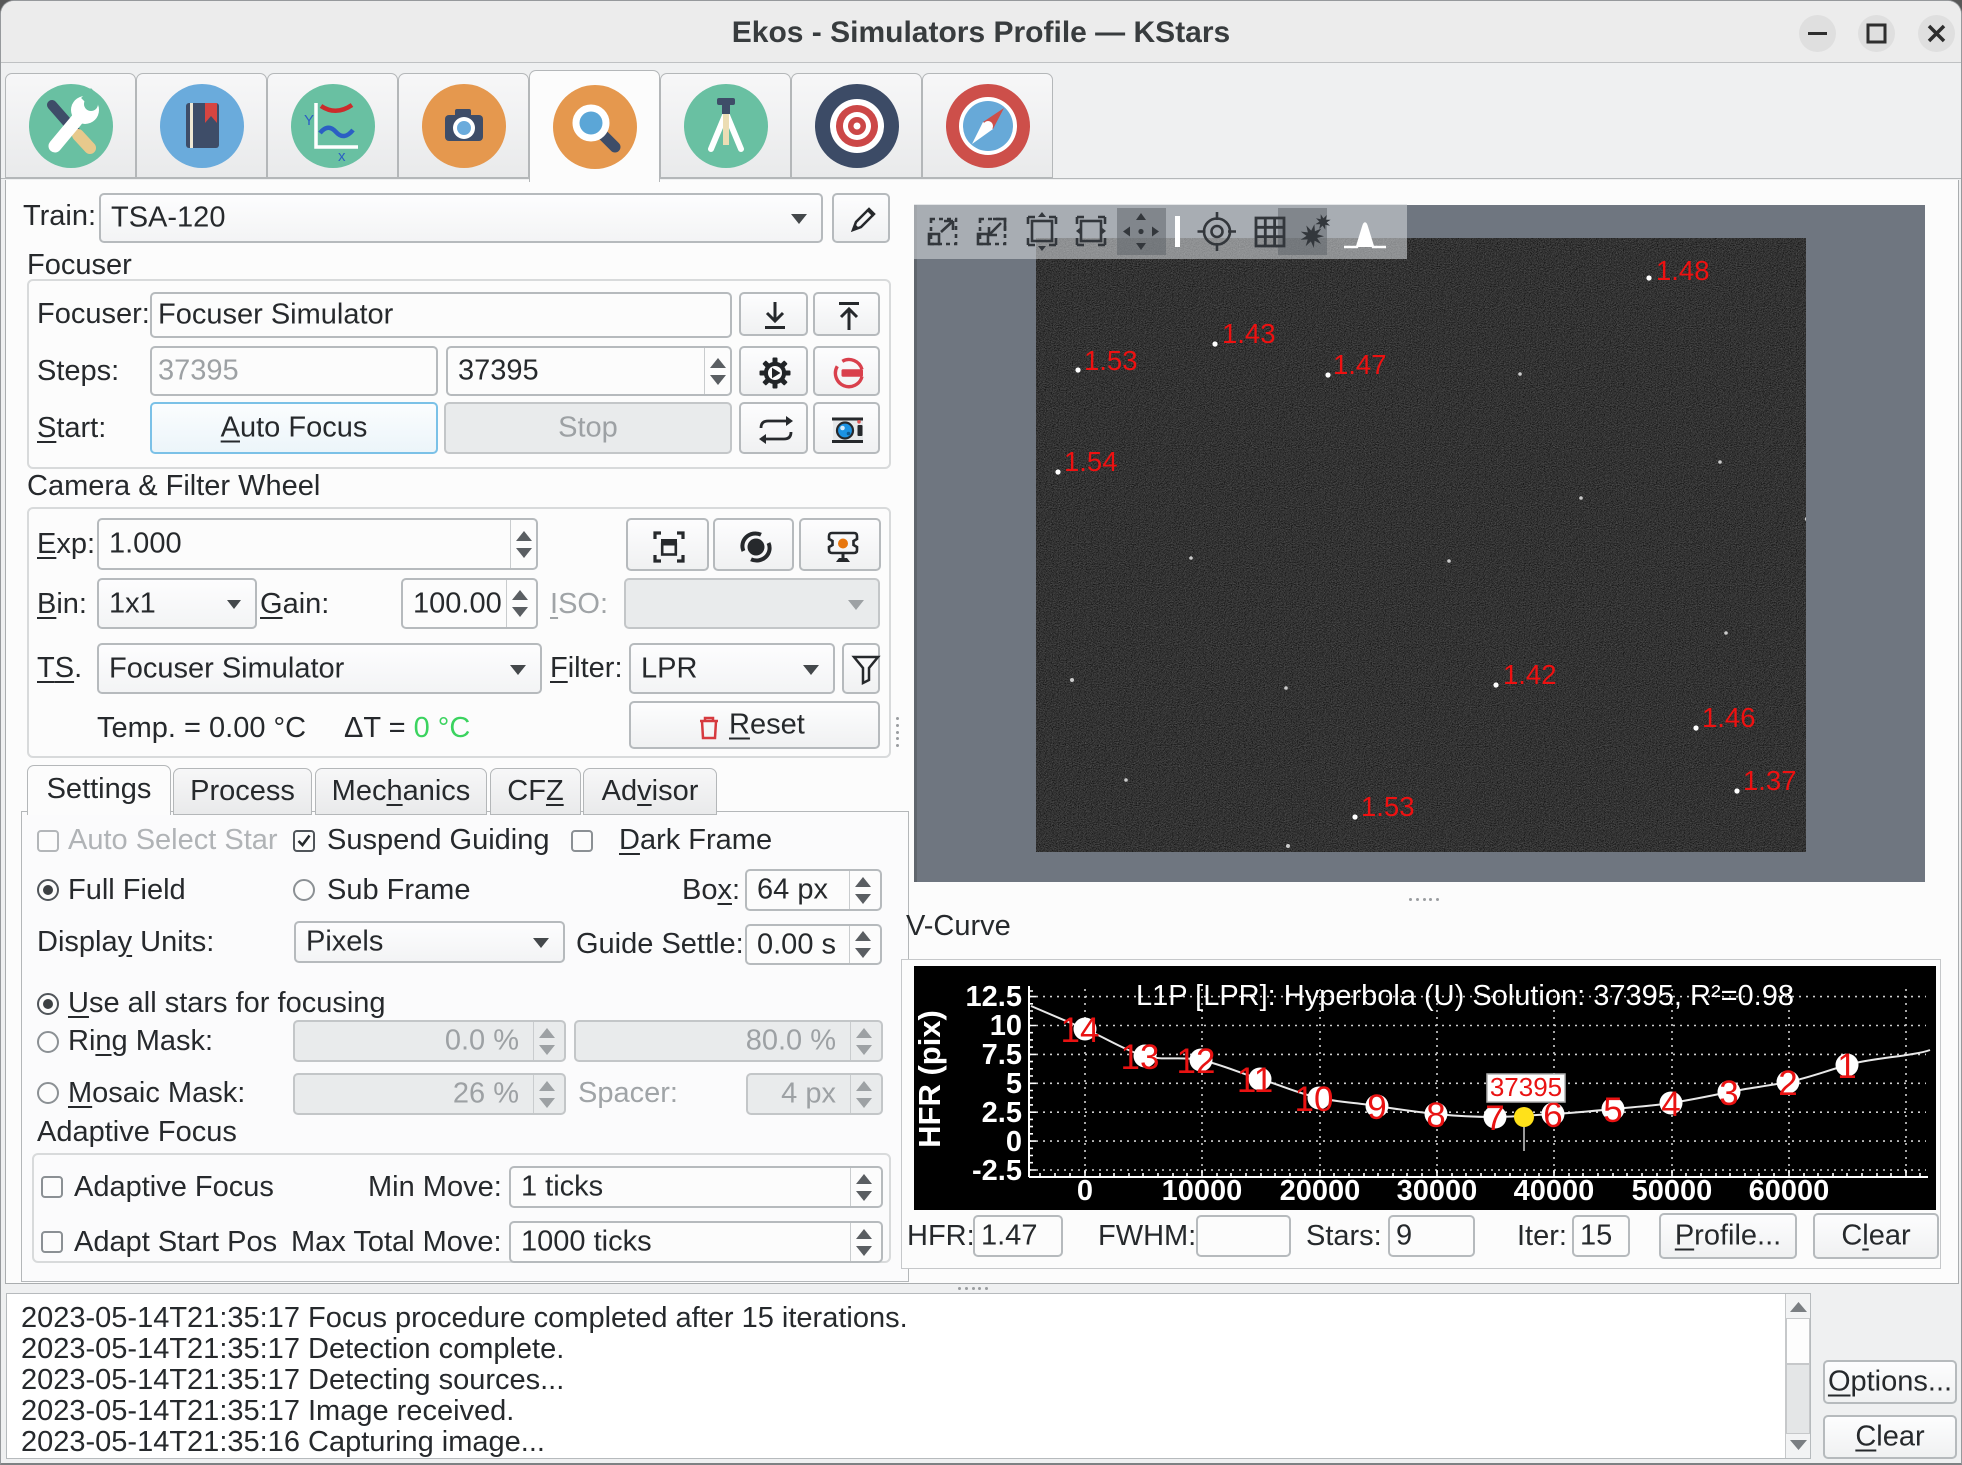  I want to click on svg-text: 1.48, so click(1683, 270).